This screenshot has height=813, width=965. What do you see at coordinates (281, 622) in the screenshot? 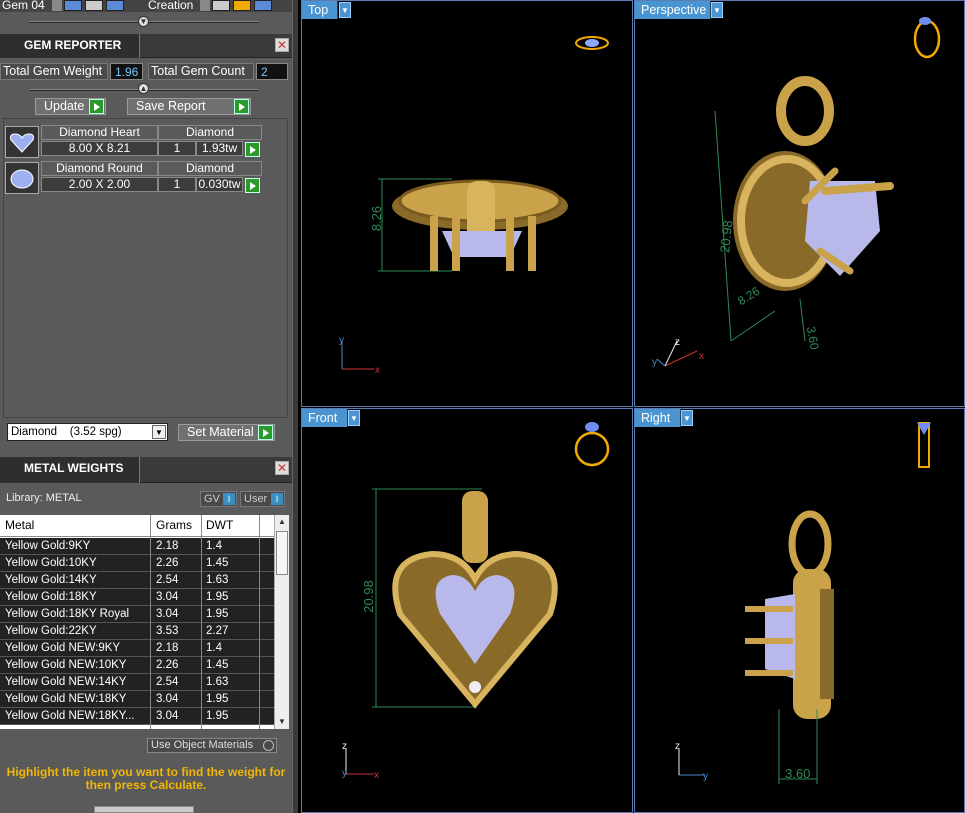
I see `scrollbar: ▲ ▼` at bounding box center [281, 622].